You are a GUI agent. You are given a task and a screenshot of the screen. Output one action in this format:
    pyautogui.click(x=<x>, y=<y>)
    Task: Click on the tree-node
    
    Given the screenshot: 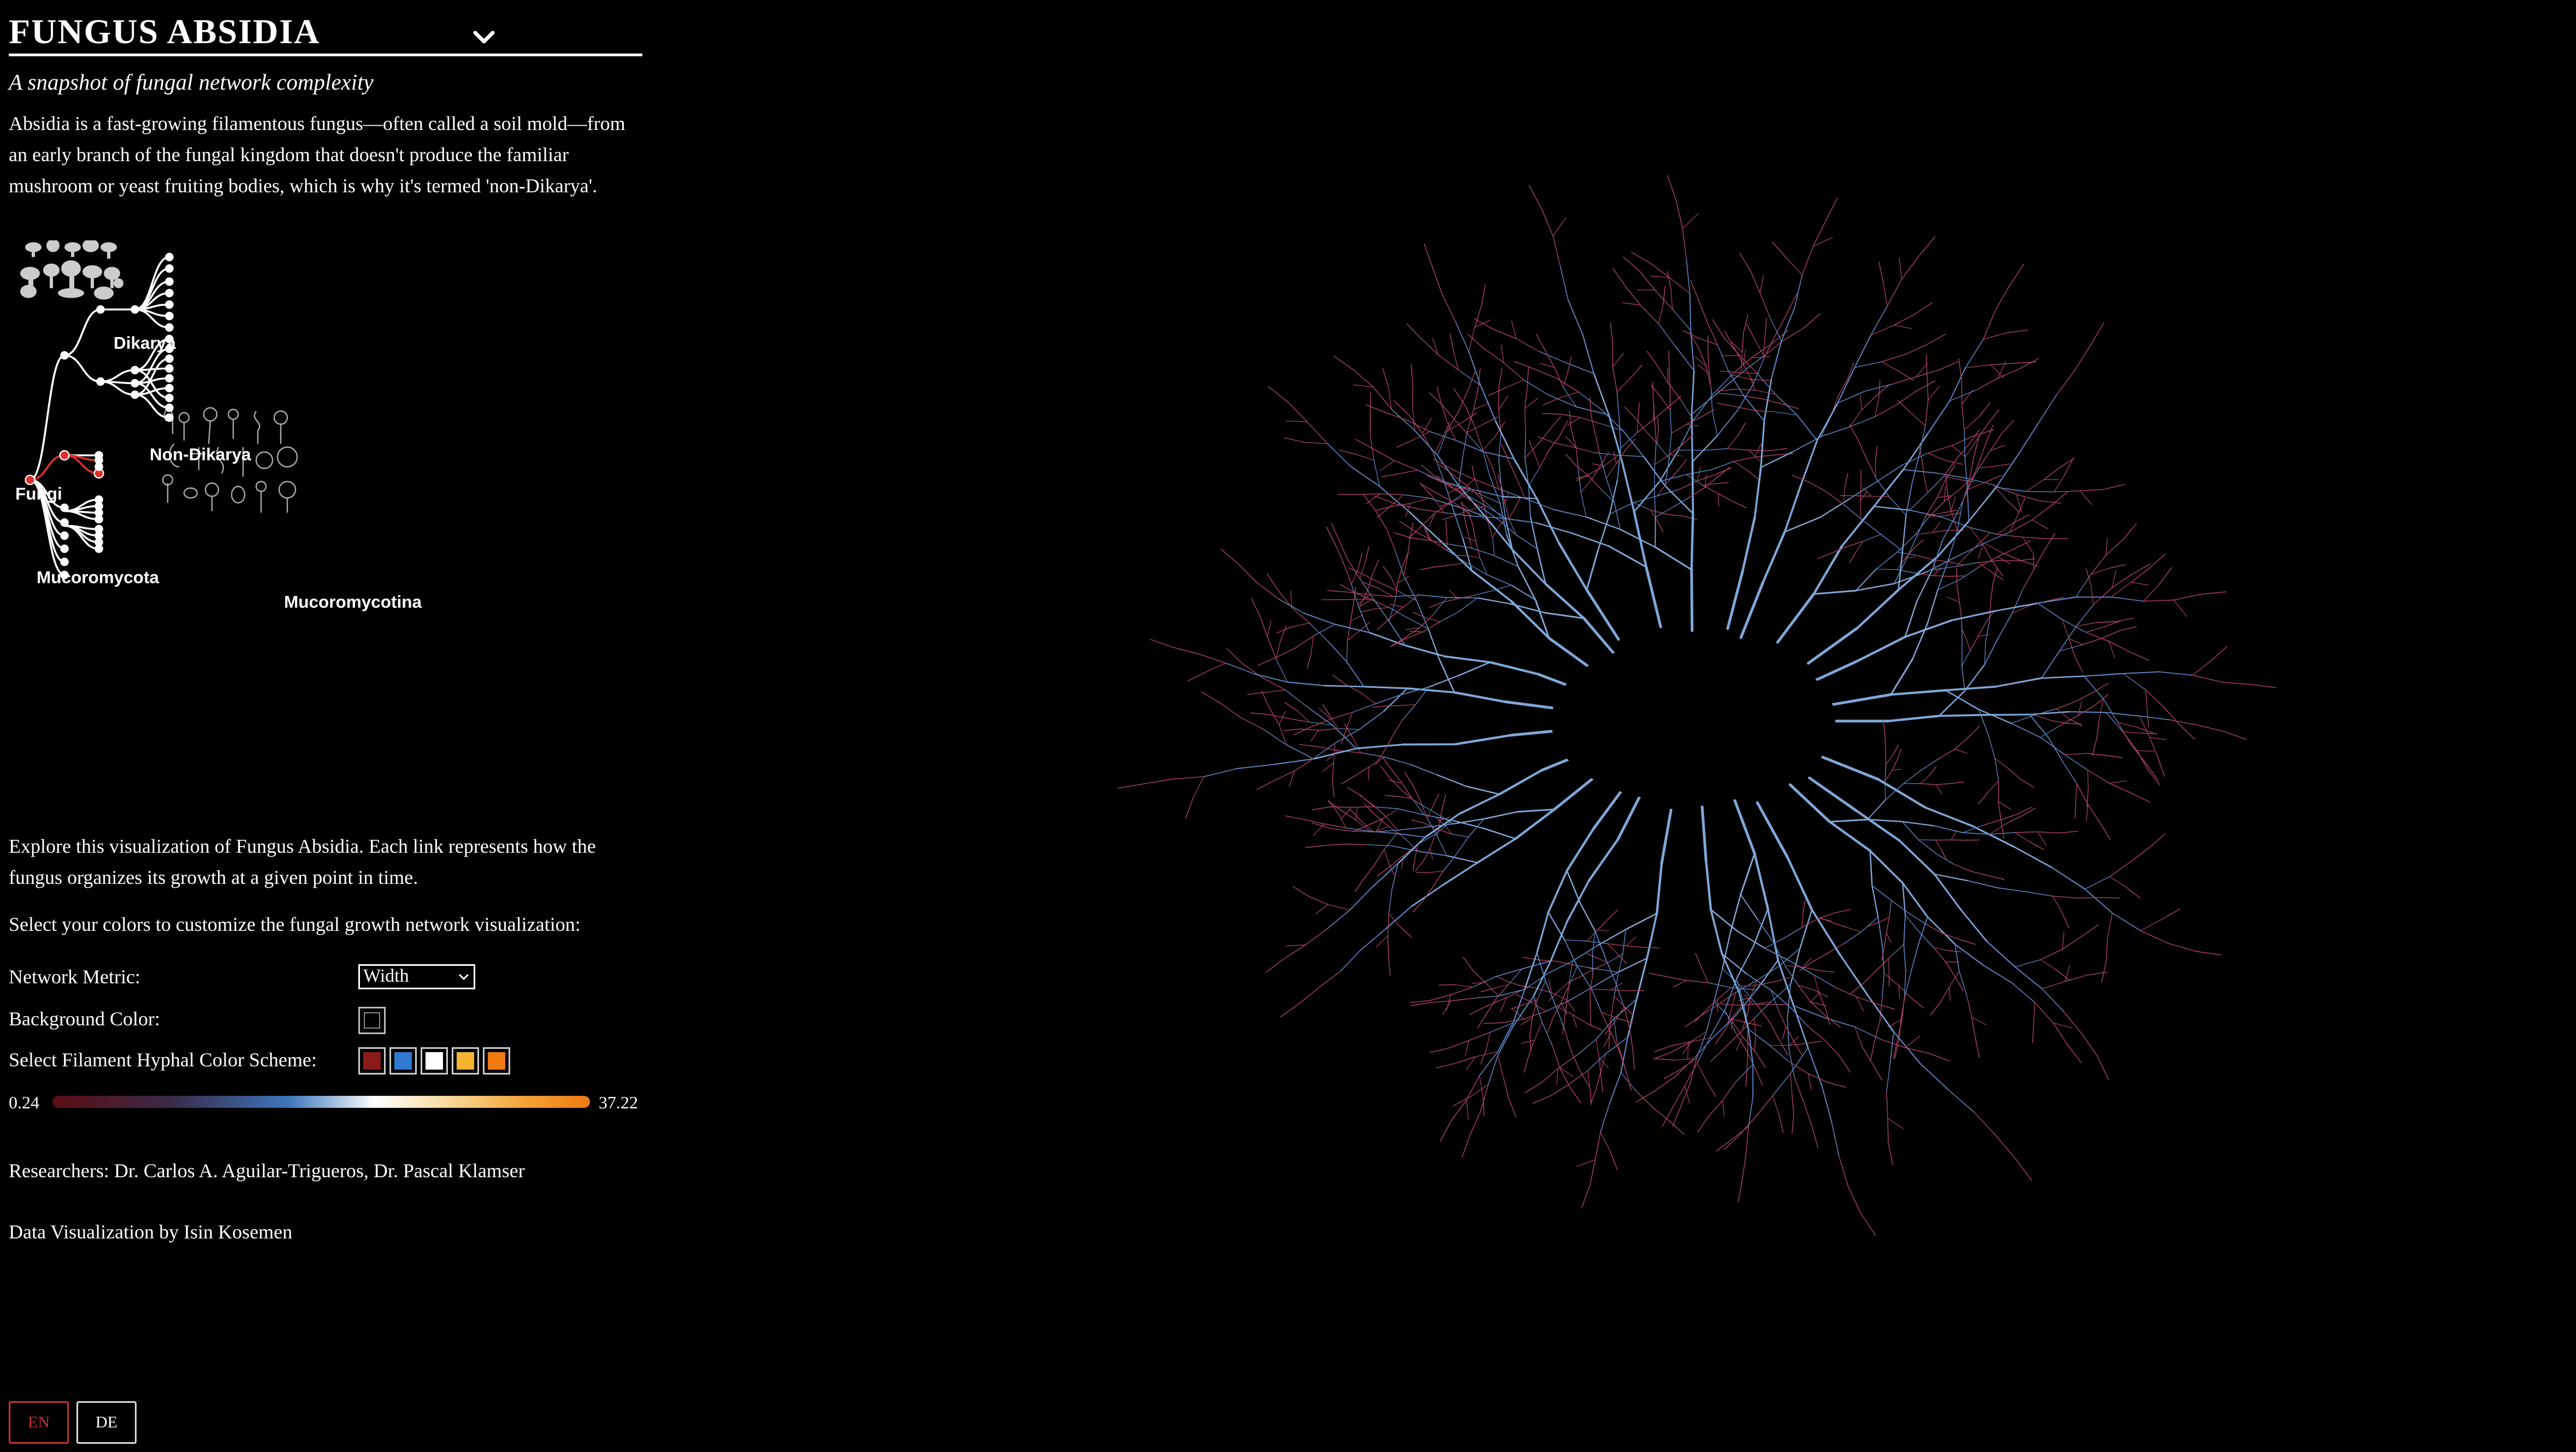 What is the action you would take?
    pyautogui.click(x=135, y=309)
    